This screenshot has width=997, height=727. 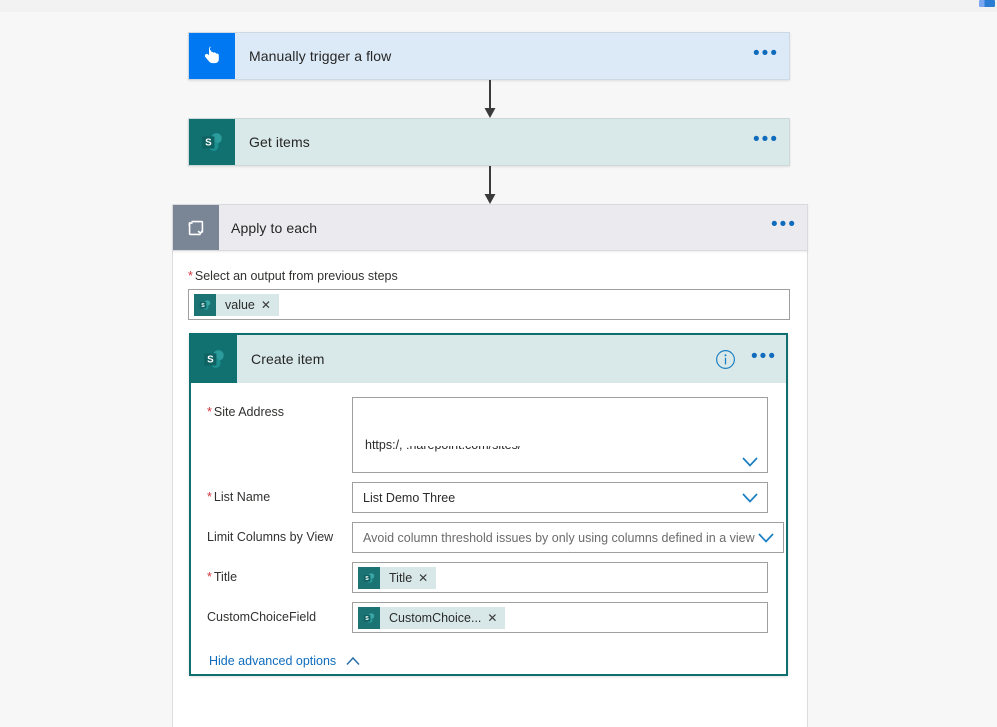 I want to click on apply-to-each-menu-button: •••, so click(x=784, y=227).